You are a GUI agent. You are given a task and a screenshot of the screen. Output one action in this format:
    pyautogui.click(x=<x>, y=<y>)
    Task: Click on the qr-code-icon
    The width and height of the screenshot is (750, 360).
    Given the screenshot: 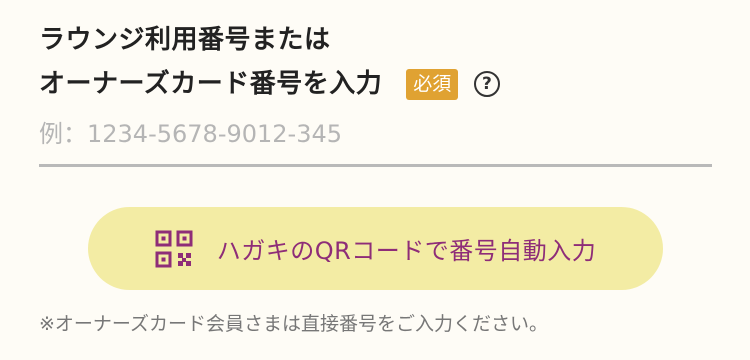 What is the action you would take?
    pyautogui.click(x=174, y=248)
    